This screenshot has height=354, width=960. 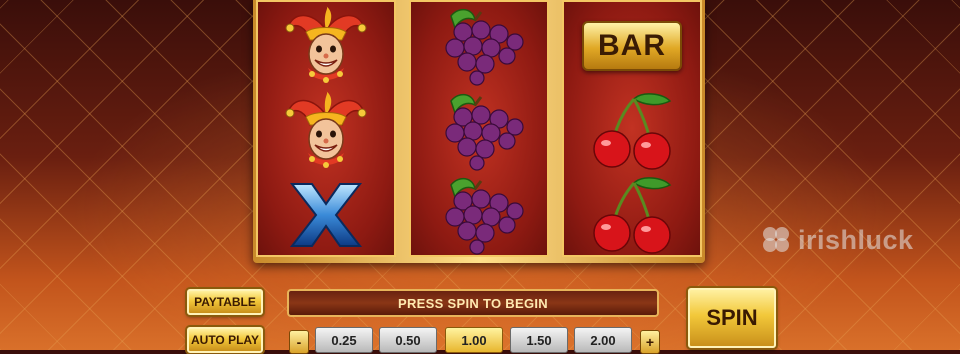 I want to click on bet-option-label: 0.50, so click(x=408, y=340).